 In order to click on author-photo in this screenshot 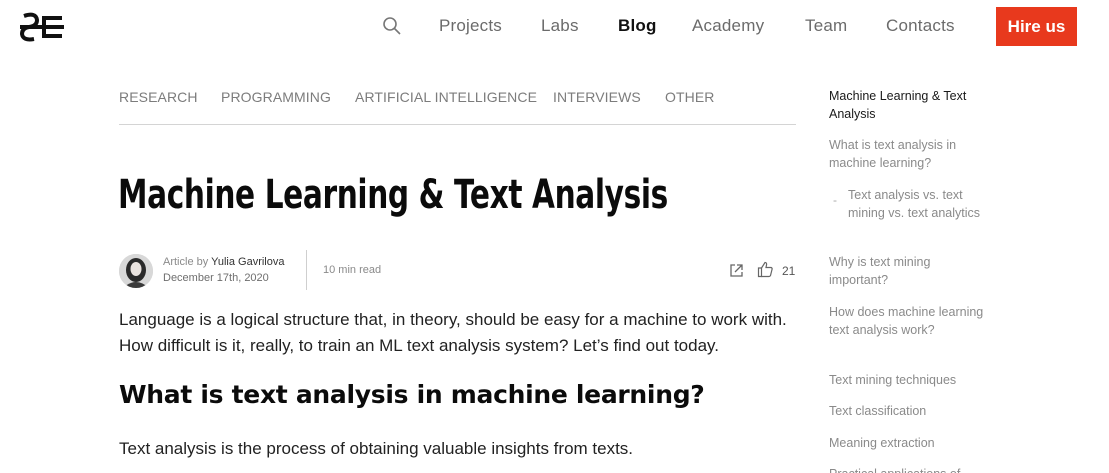, I will do `click(136, 271)`.